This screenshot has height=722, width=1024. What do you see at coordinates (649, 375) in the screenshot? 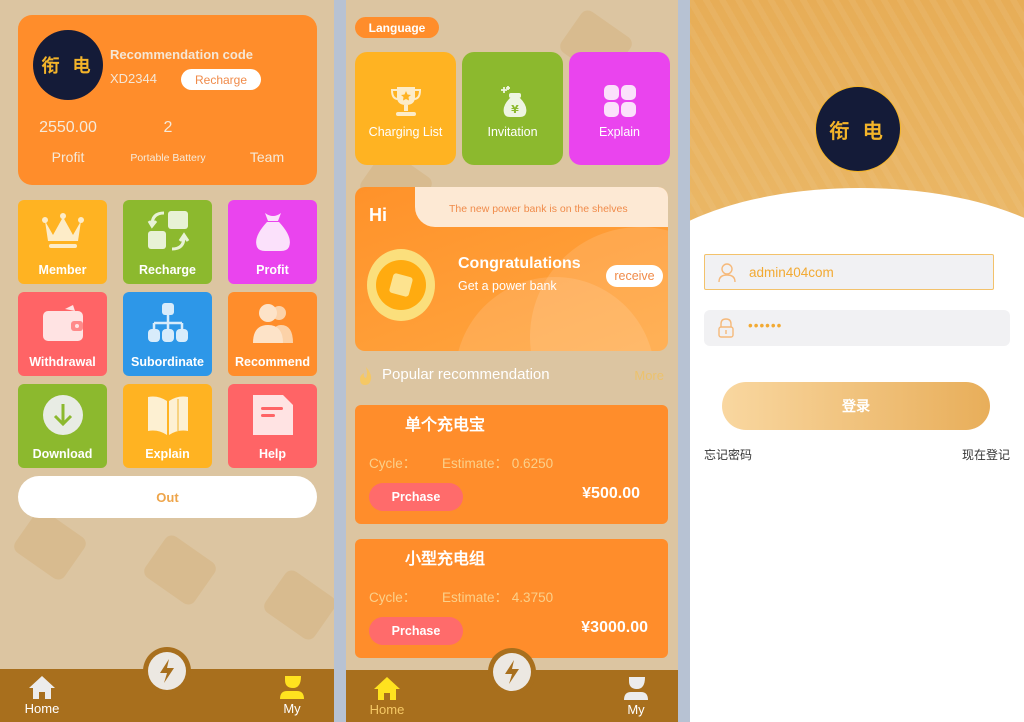
I see `more-link: More` at bounding box center [649, 375].